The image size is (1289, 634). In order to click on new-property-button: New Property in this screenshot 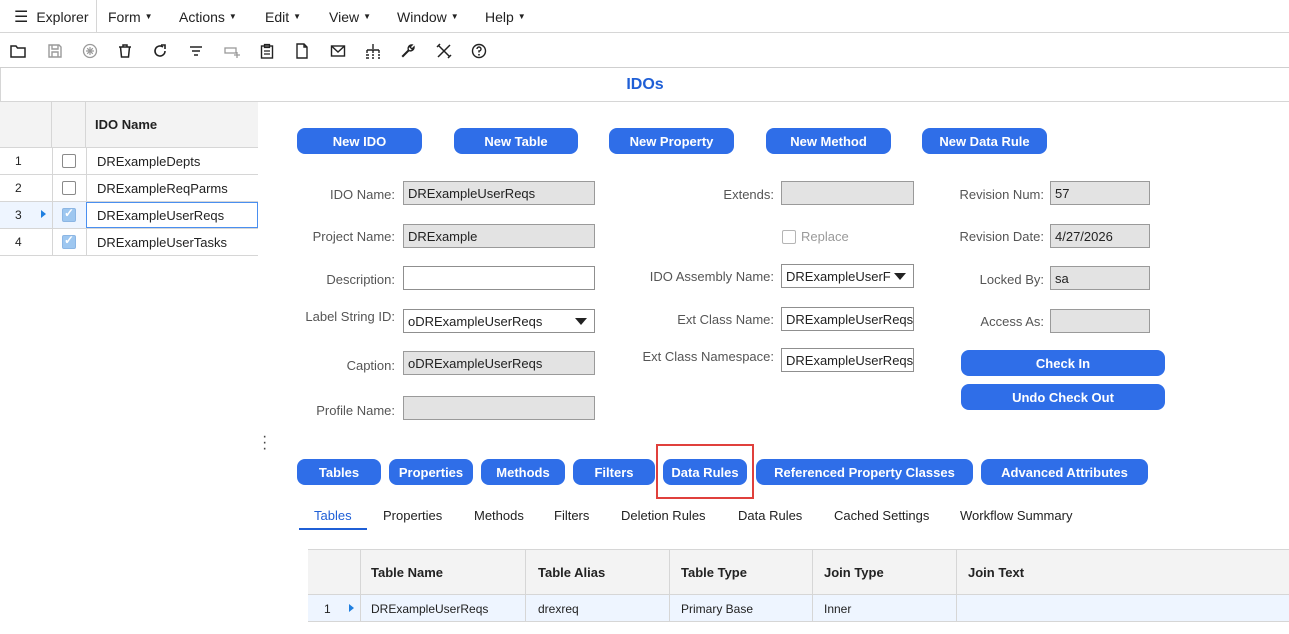, I will do `click(671, 141)`.